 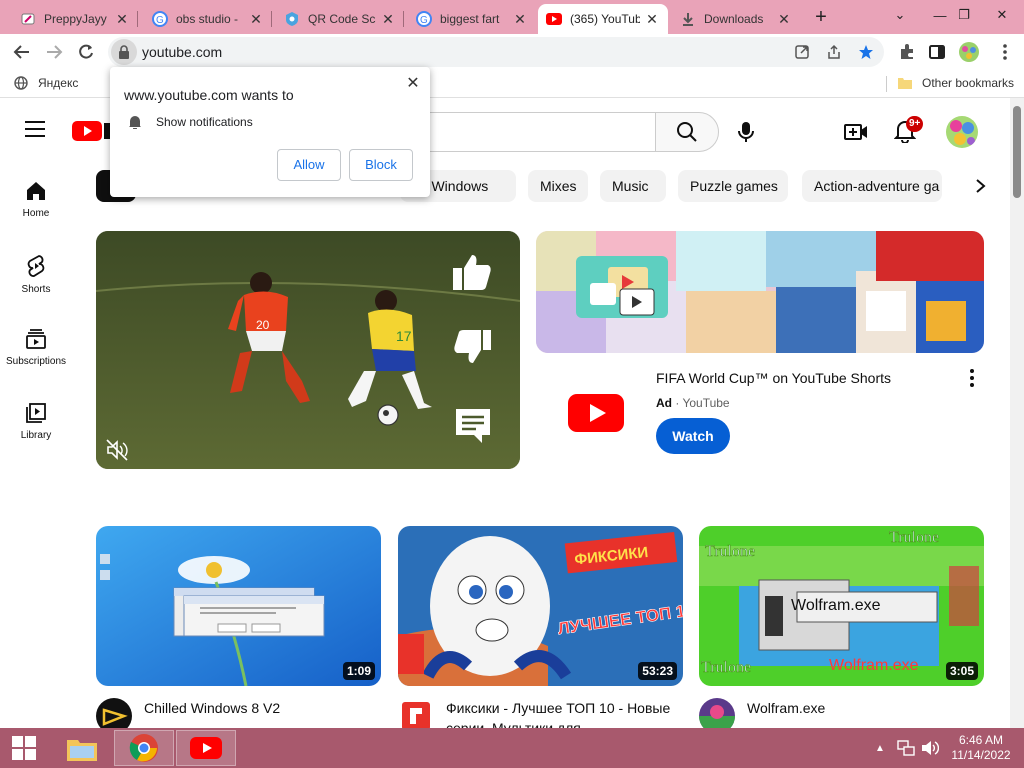 I want to click on voice-search-button, so click(x=746, y=132).